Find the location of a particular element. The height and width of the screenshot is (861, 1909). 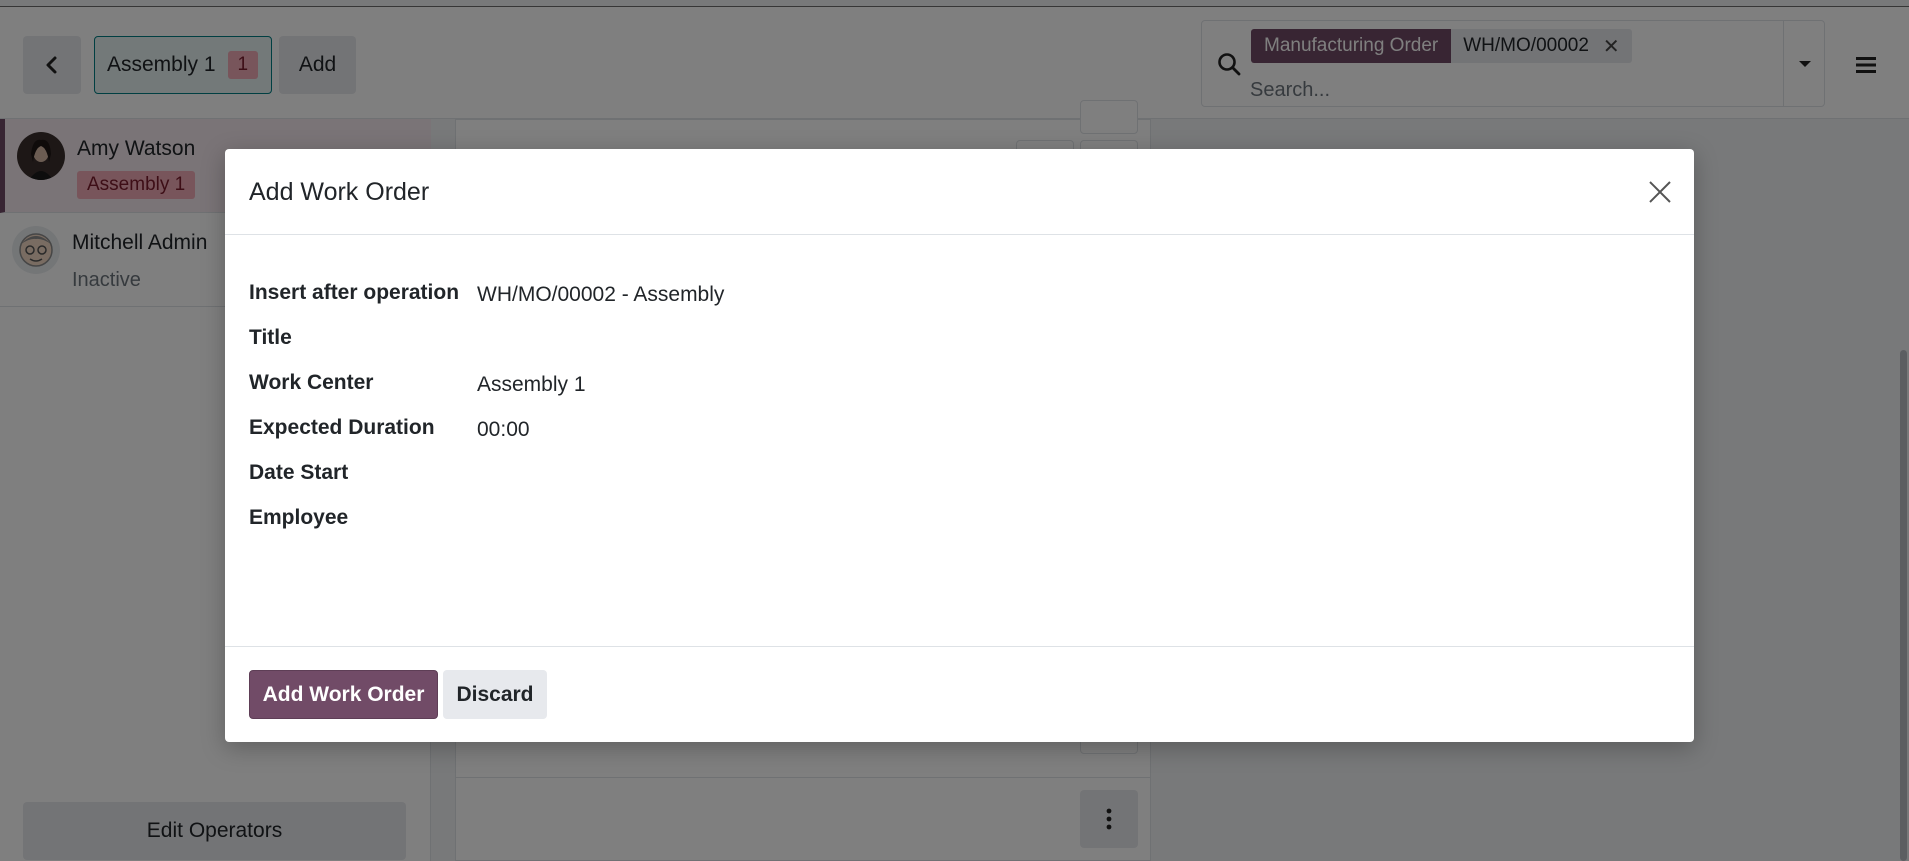

work-center-field: Assembly 1 is located at coordinates (531, 385).